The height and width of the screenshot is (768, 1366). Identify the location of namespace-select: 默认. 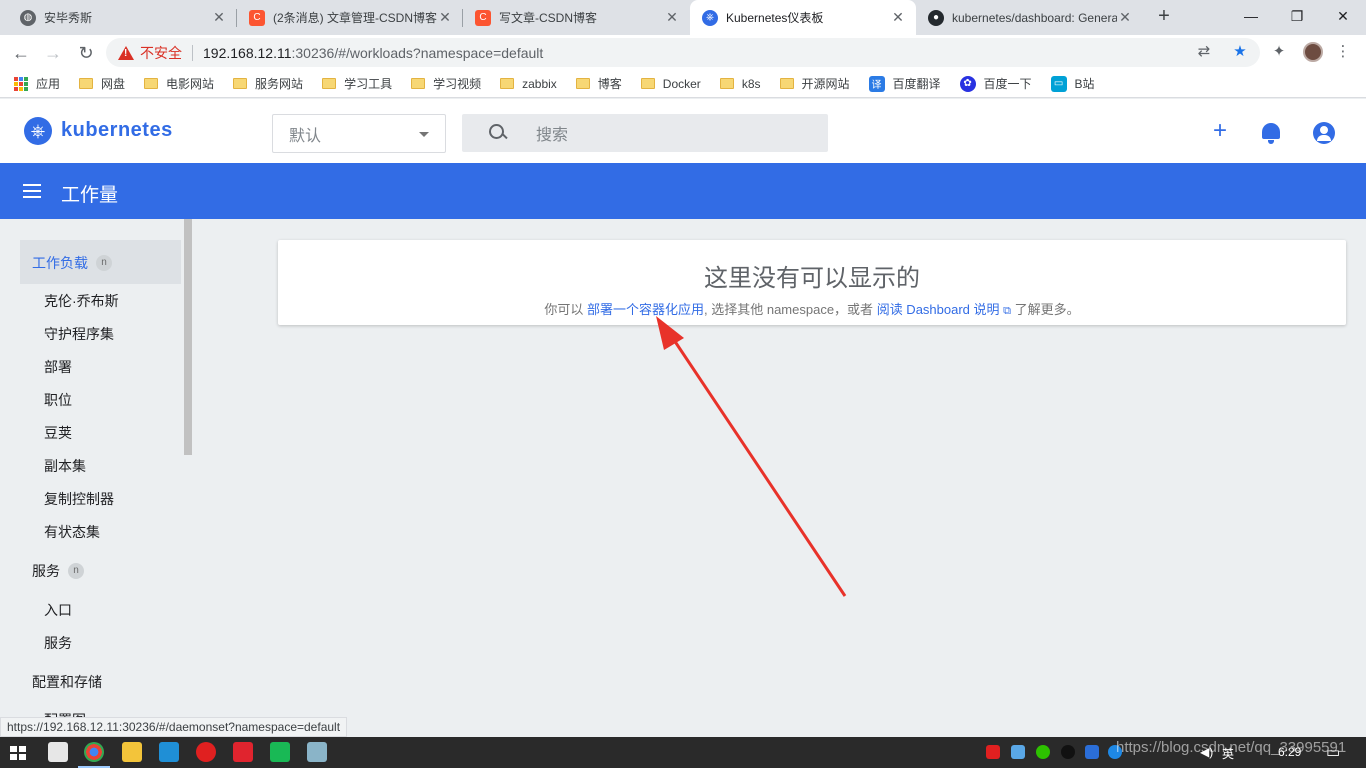
(359, 133).